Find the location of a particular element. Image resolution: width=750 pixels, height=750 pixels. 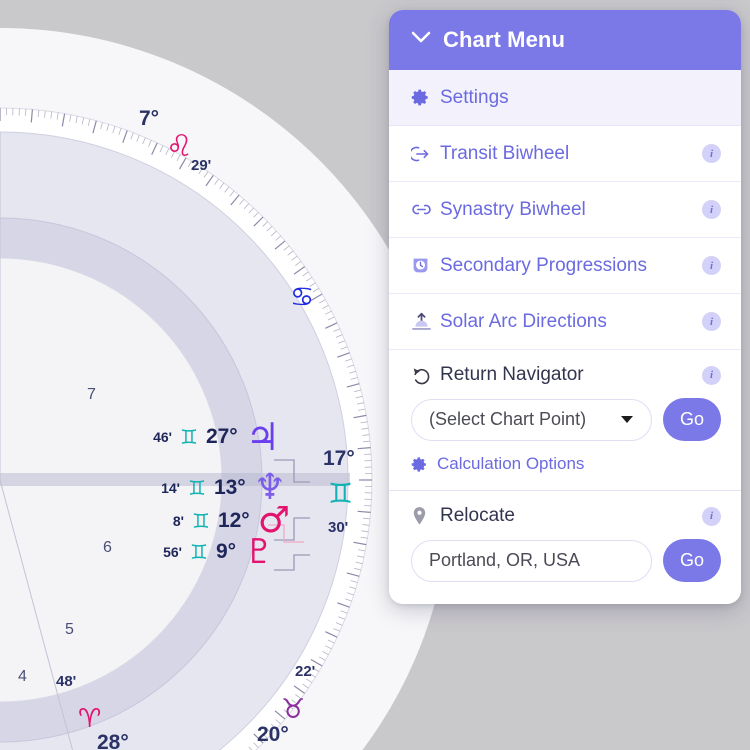

menu-item-label: Synastry Biwheel is located at coordinates (513, 209).